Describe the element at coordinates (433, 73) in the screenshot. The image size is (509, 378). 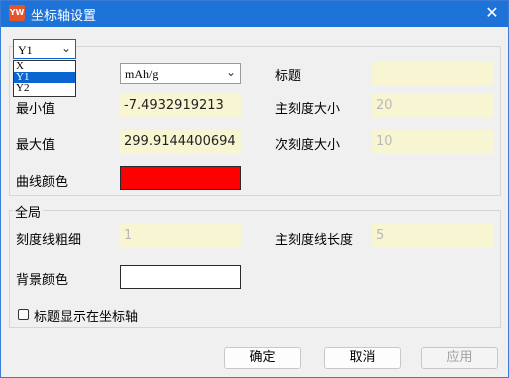
I see `title-input` at that location.